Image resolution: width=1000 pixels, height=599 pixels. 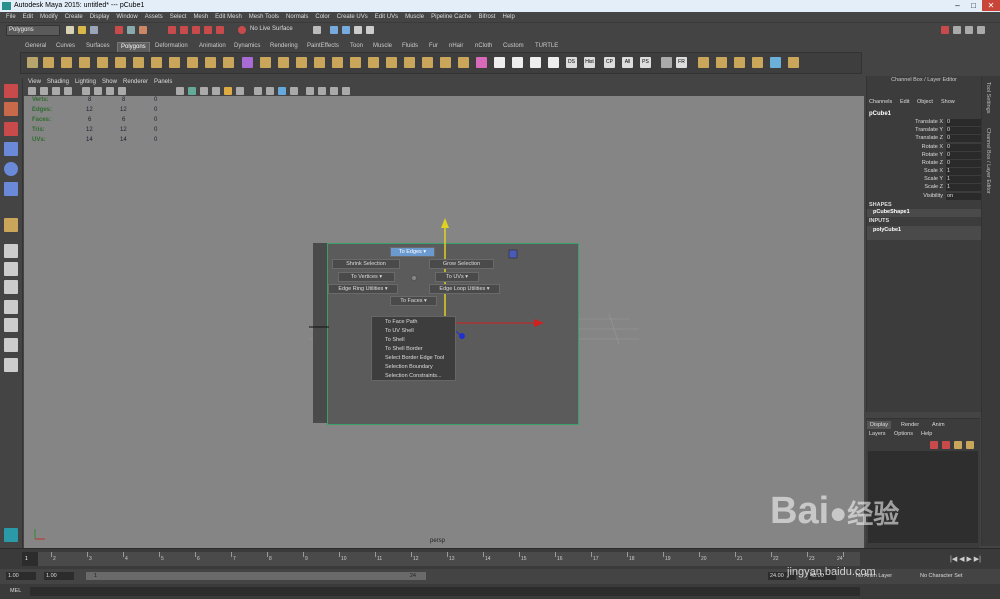 I want to click on combine-icon, so click(x=247, y=62).